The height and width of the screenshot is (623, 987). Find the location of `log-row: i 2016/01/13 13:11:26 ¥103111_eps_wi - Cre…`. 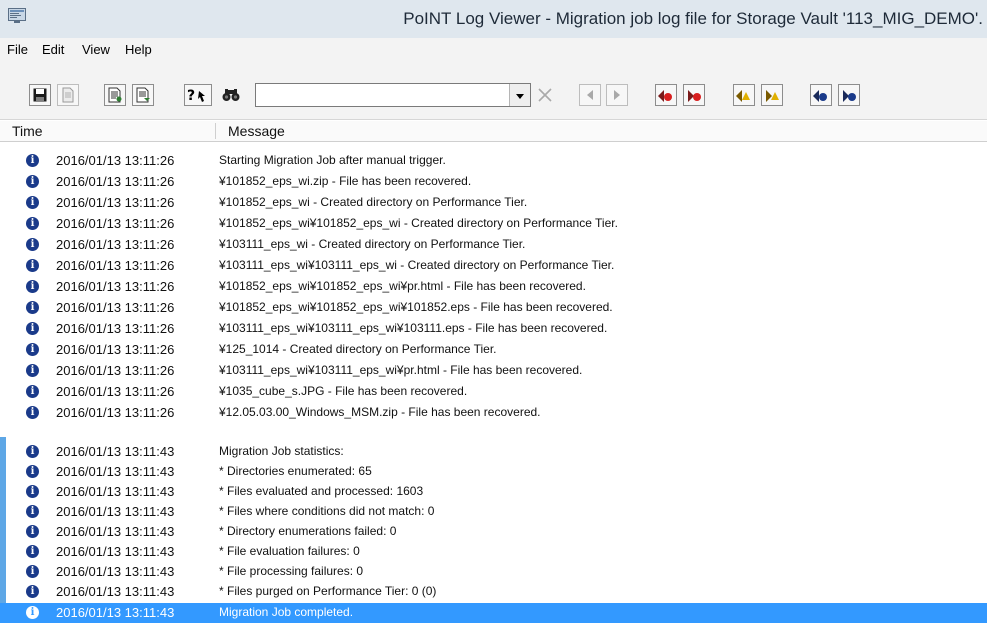

log-row: i 2016/01/13 13:11:26 ¥103111_eps_wi - Cre… is located at coordinates (493, 244).